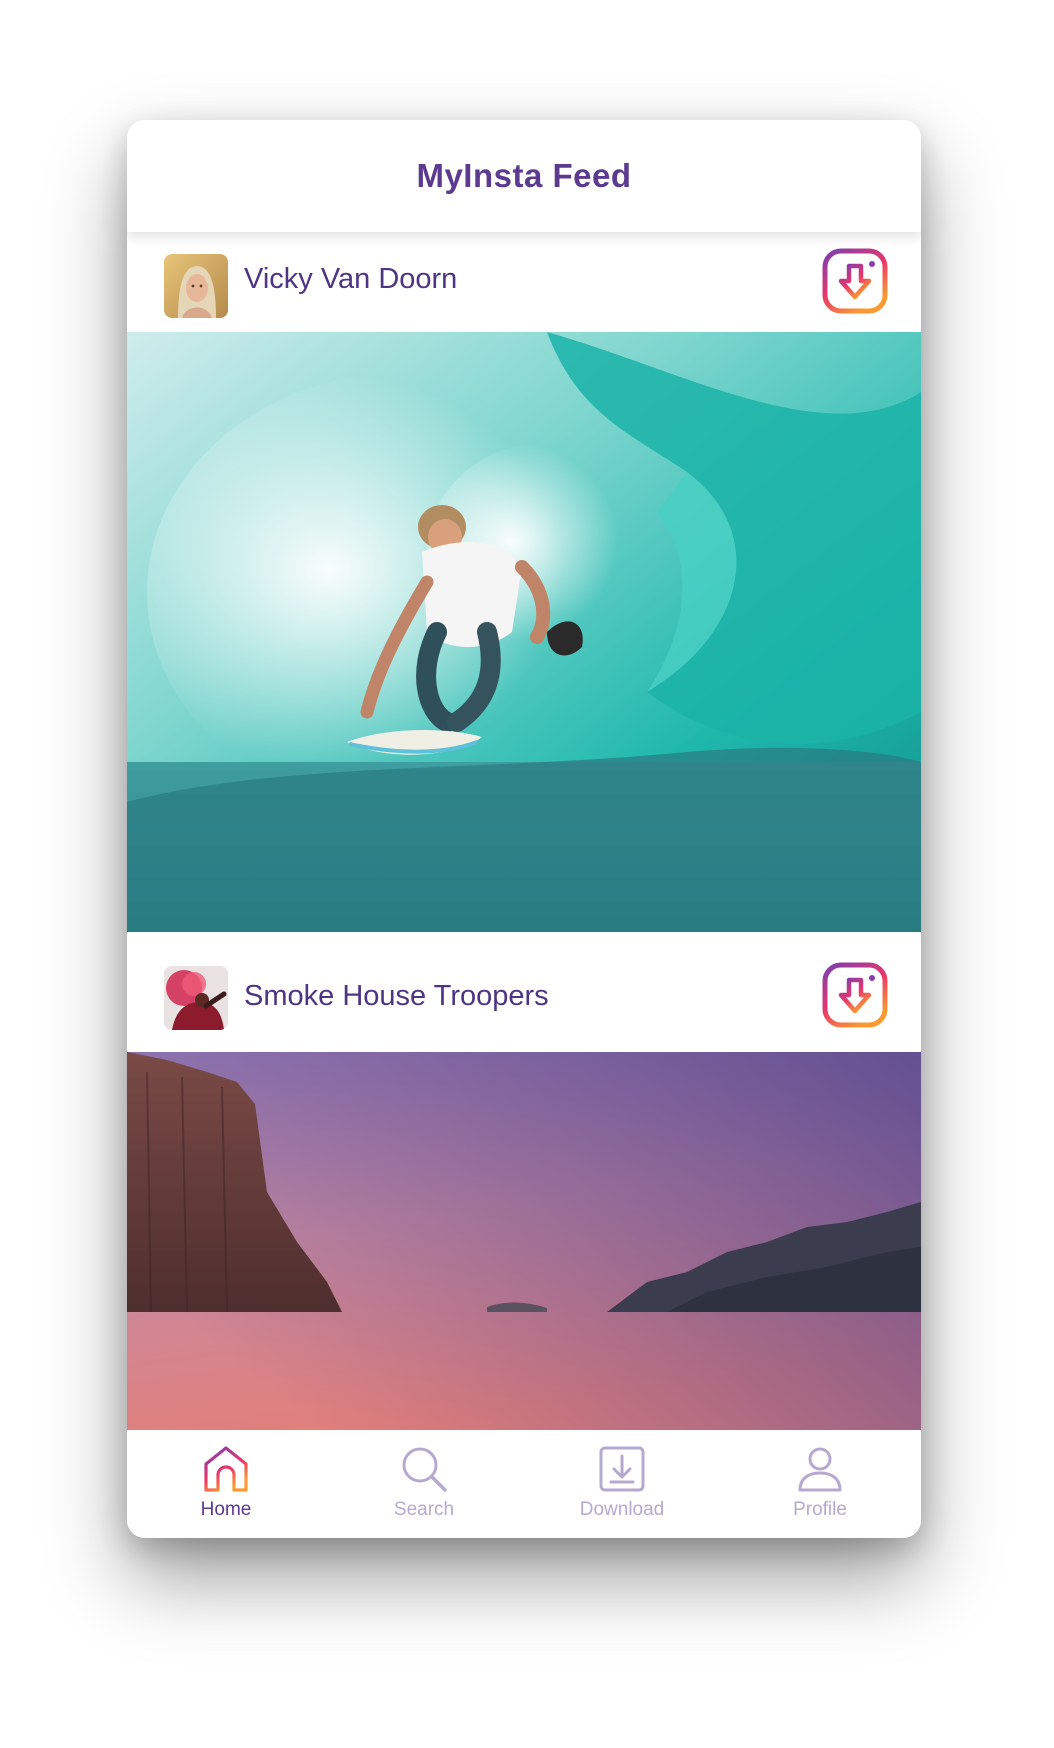 The height and width of the screenshot is (1748, 1054). Describe the element at coordinates (622, 1469) in the screenshot. I see `download-icon` at that location.